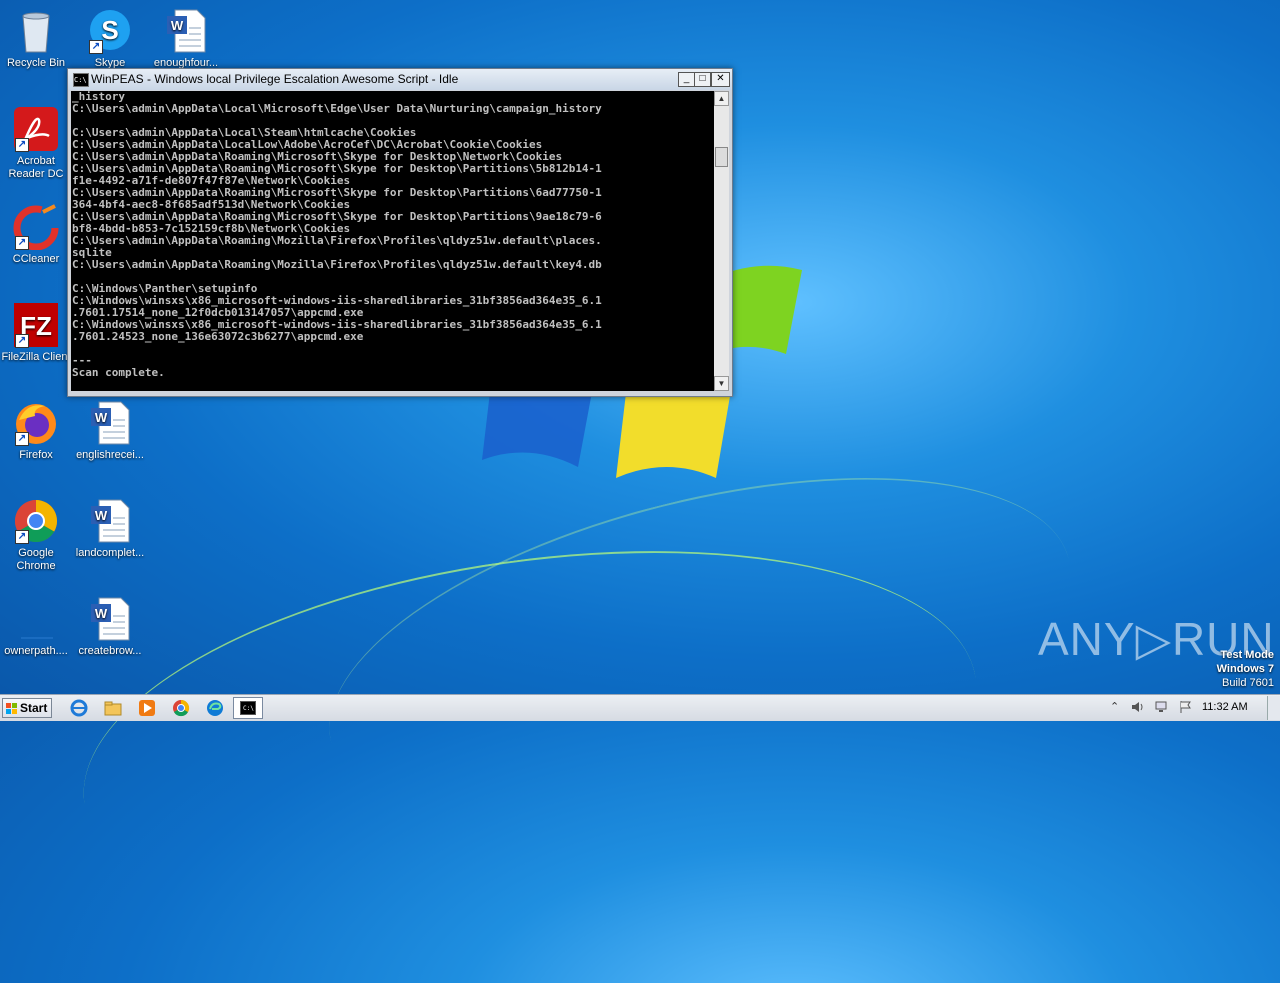 The image size is (1280, 983). What do you see at coordinates (1185, 707) in the screenshot?
I see `action-center-flag-icon` at bounding box center [1185, 707].